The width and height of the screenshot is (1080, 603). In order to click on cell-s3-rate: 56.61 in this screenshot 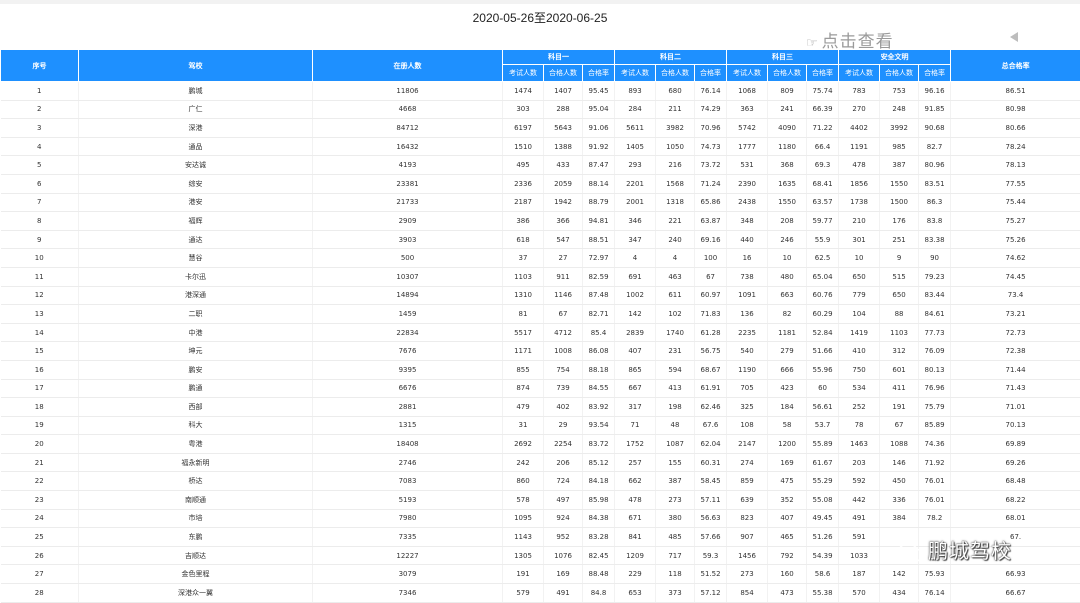, I will do `click(823, 407)`.